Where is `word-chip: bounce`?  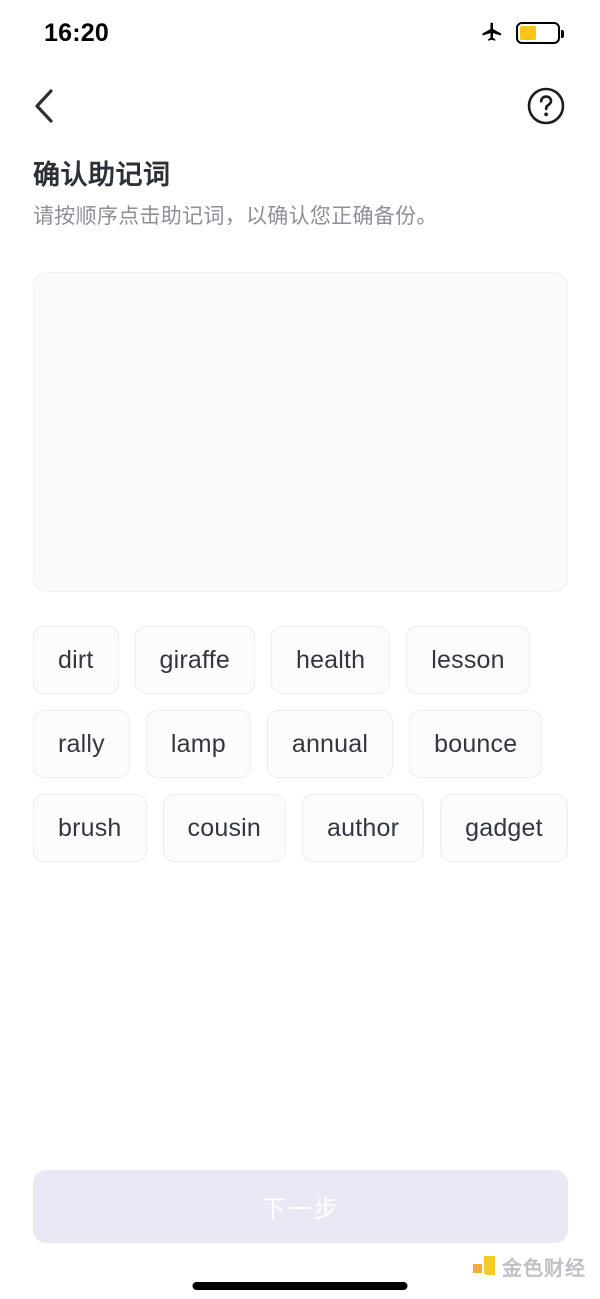
word-chip: bounce is located at coordinates (476, 744).